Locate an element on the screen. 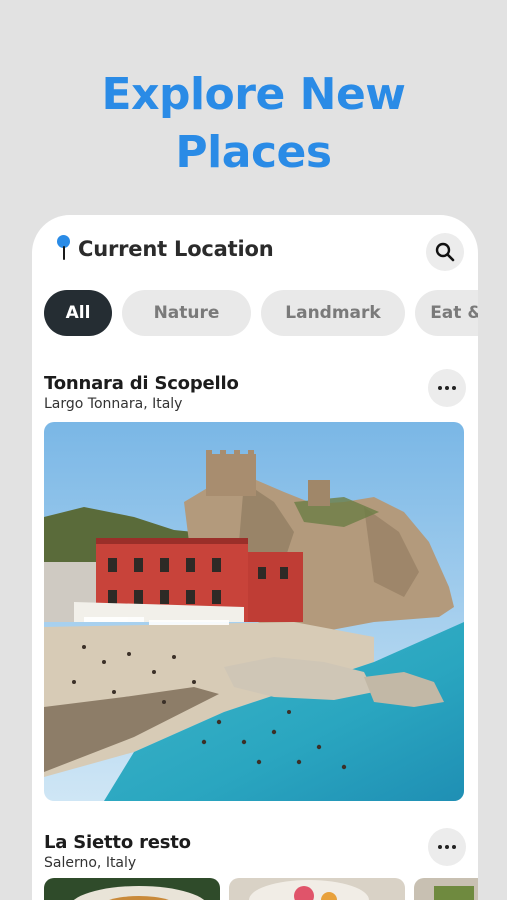  place-name: Tonnara di Scopello is located at coordinates (255, 383).